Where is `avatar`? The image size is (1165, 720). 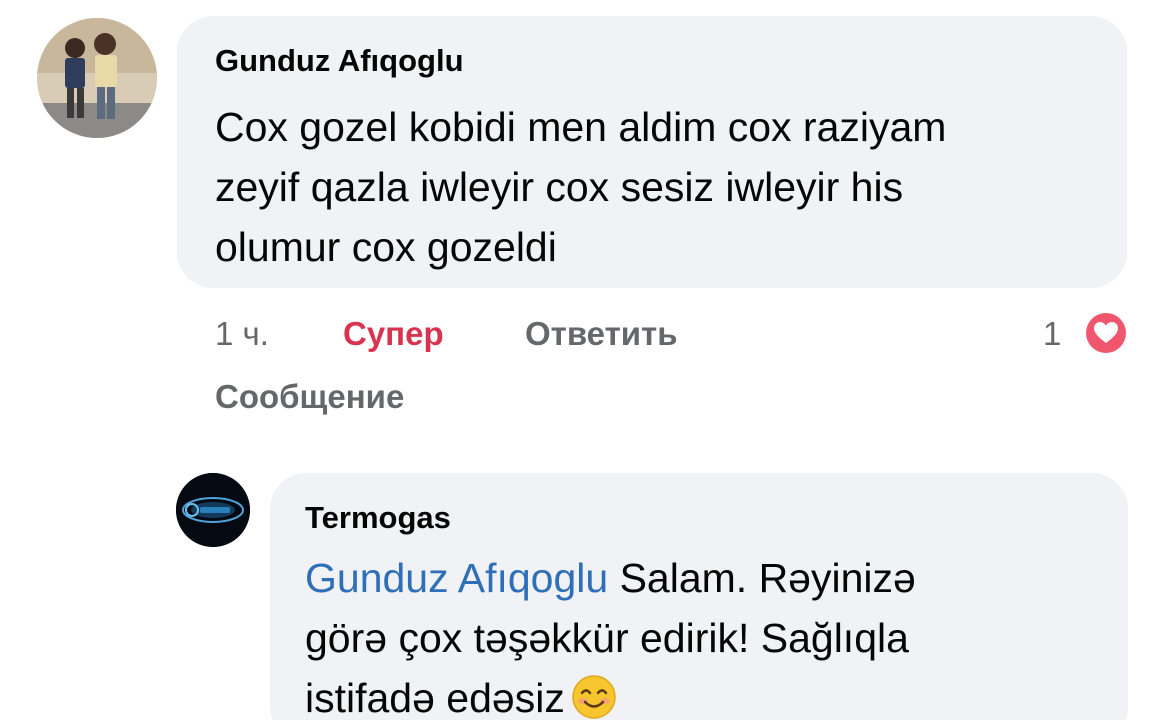
avatar is located at coordinates (97, 78).